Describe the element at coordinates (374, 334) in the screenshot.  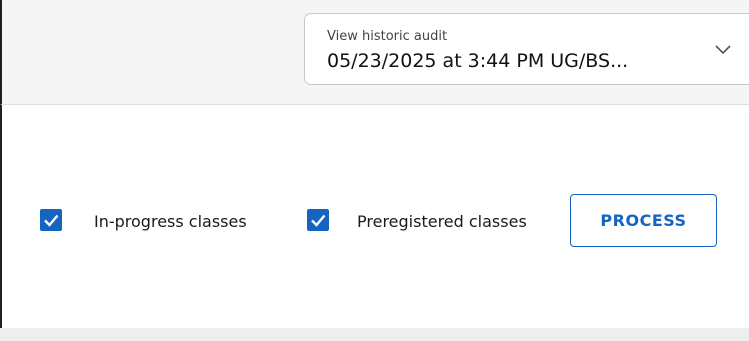
I see `page-background` at that location.